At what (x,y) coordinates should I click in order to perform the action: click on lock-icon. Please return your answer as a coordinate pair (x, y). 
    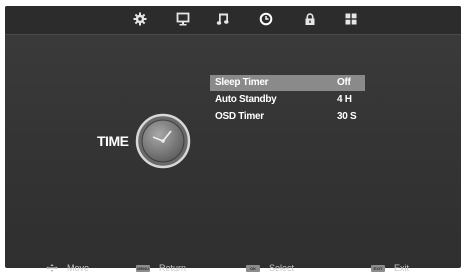
    Looking at the image, I should click on (310, 19).